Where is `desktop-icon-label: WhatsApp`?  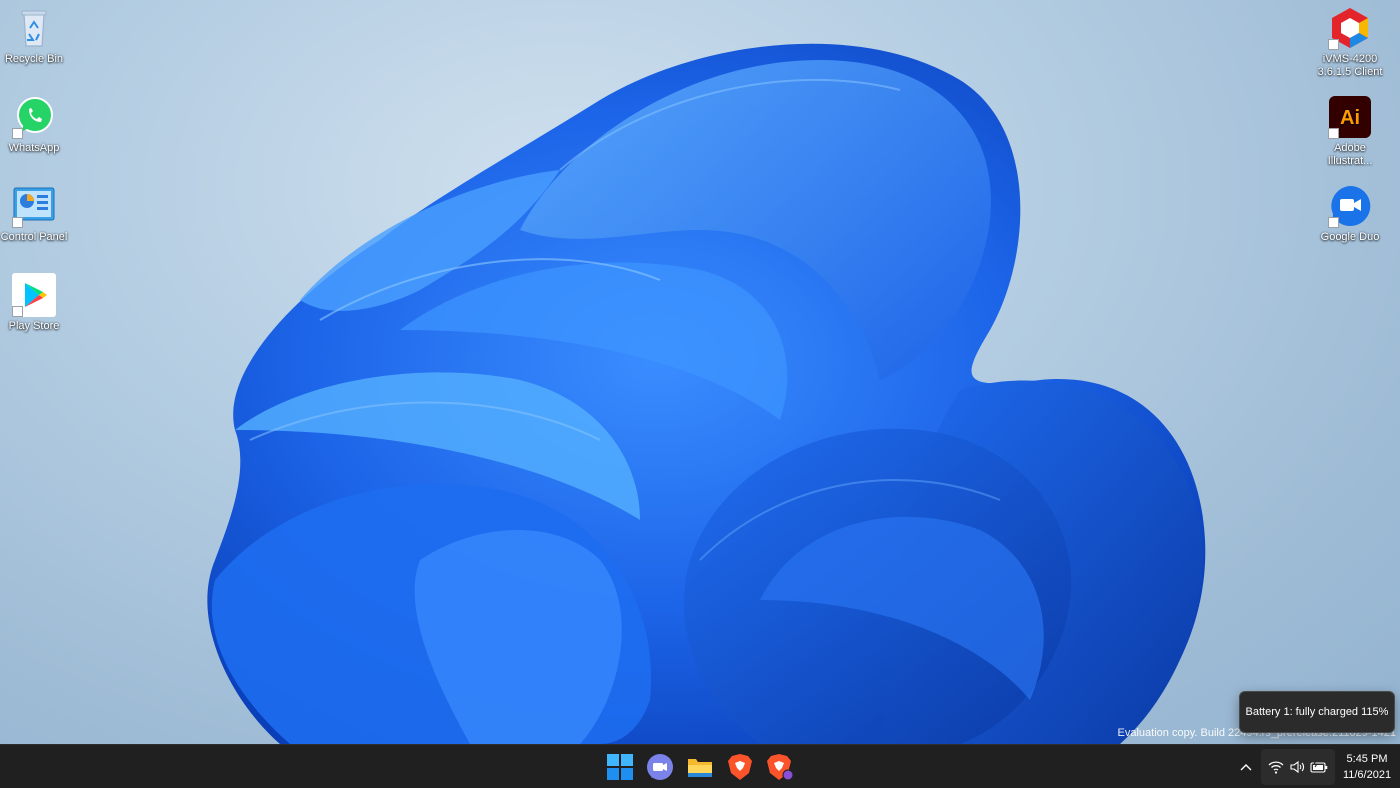 desktop-icon-label: WhatsApp is located at coordinates (34, 148).